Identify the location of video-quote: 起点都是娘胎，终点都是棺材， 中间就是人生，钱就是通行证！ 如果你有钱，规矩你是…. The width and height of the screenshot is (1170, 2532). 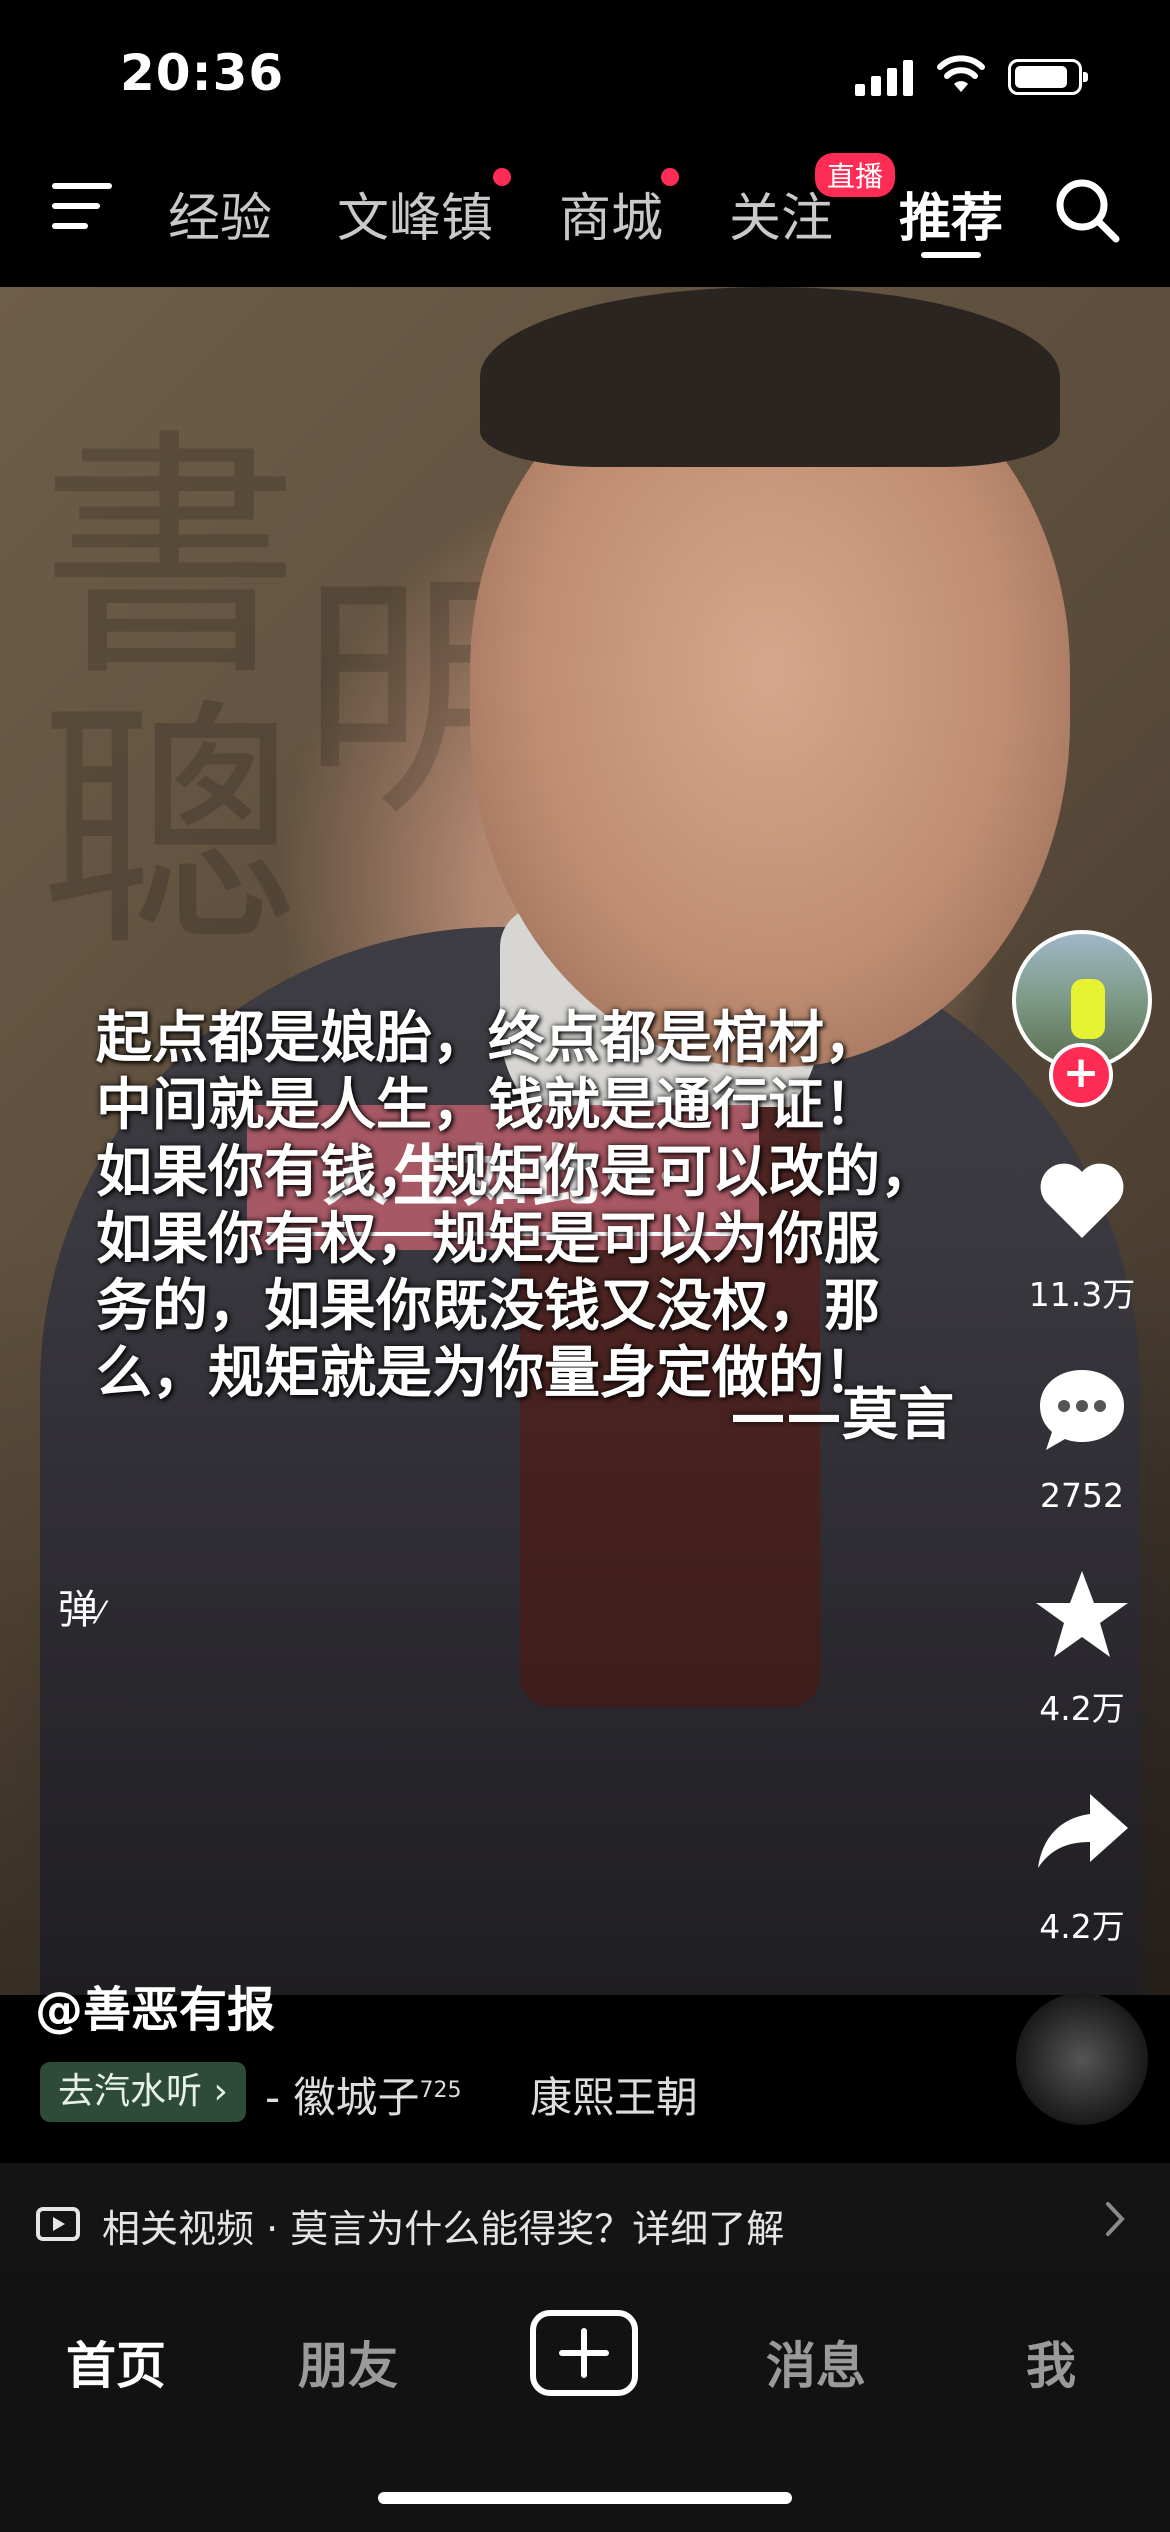
(516, 1206).